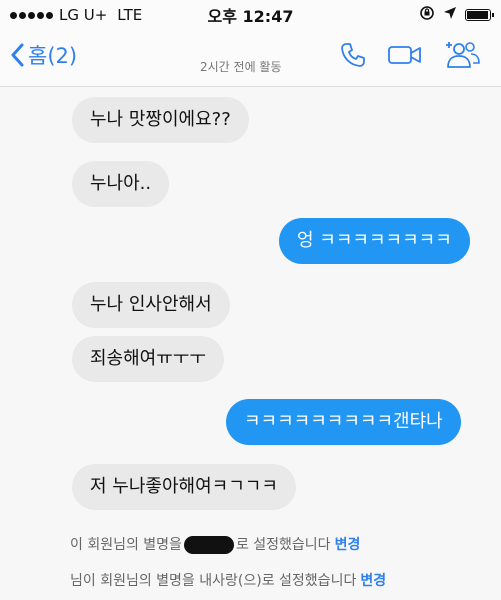  Describe the element at coordinates (83, 15) in the screenshot. I see `carrier-name: LG U+` at that location.